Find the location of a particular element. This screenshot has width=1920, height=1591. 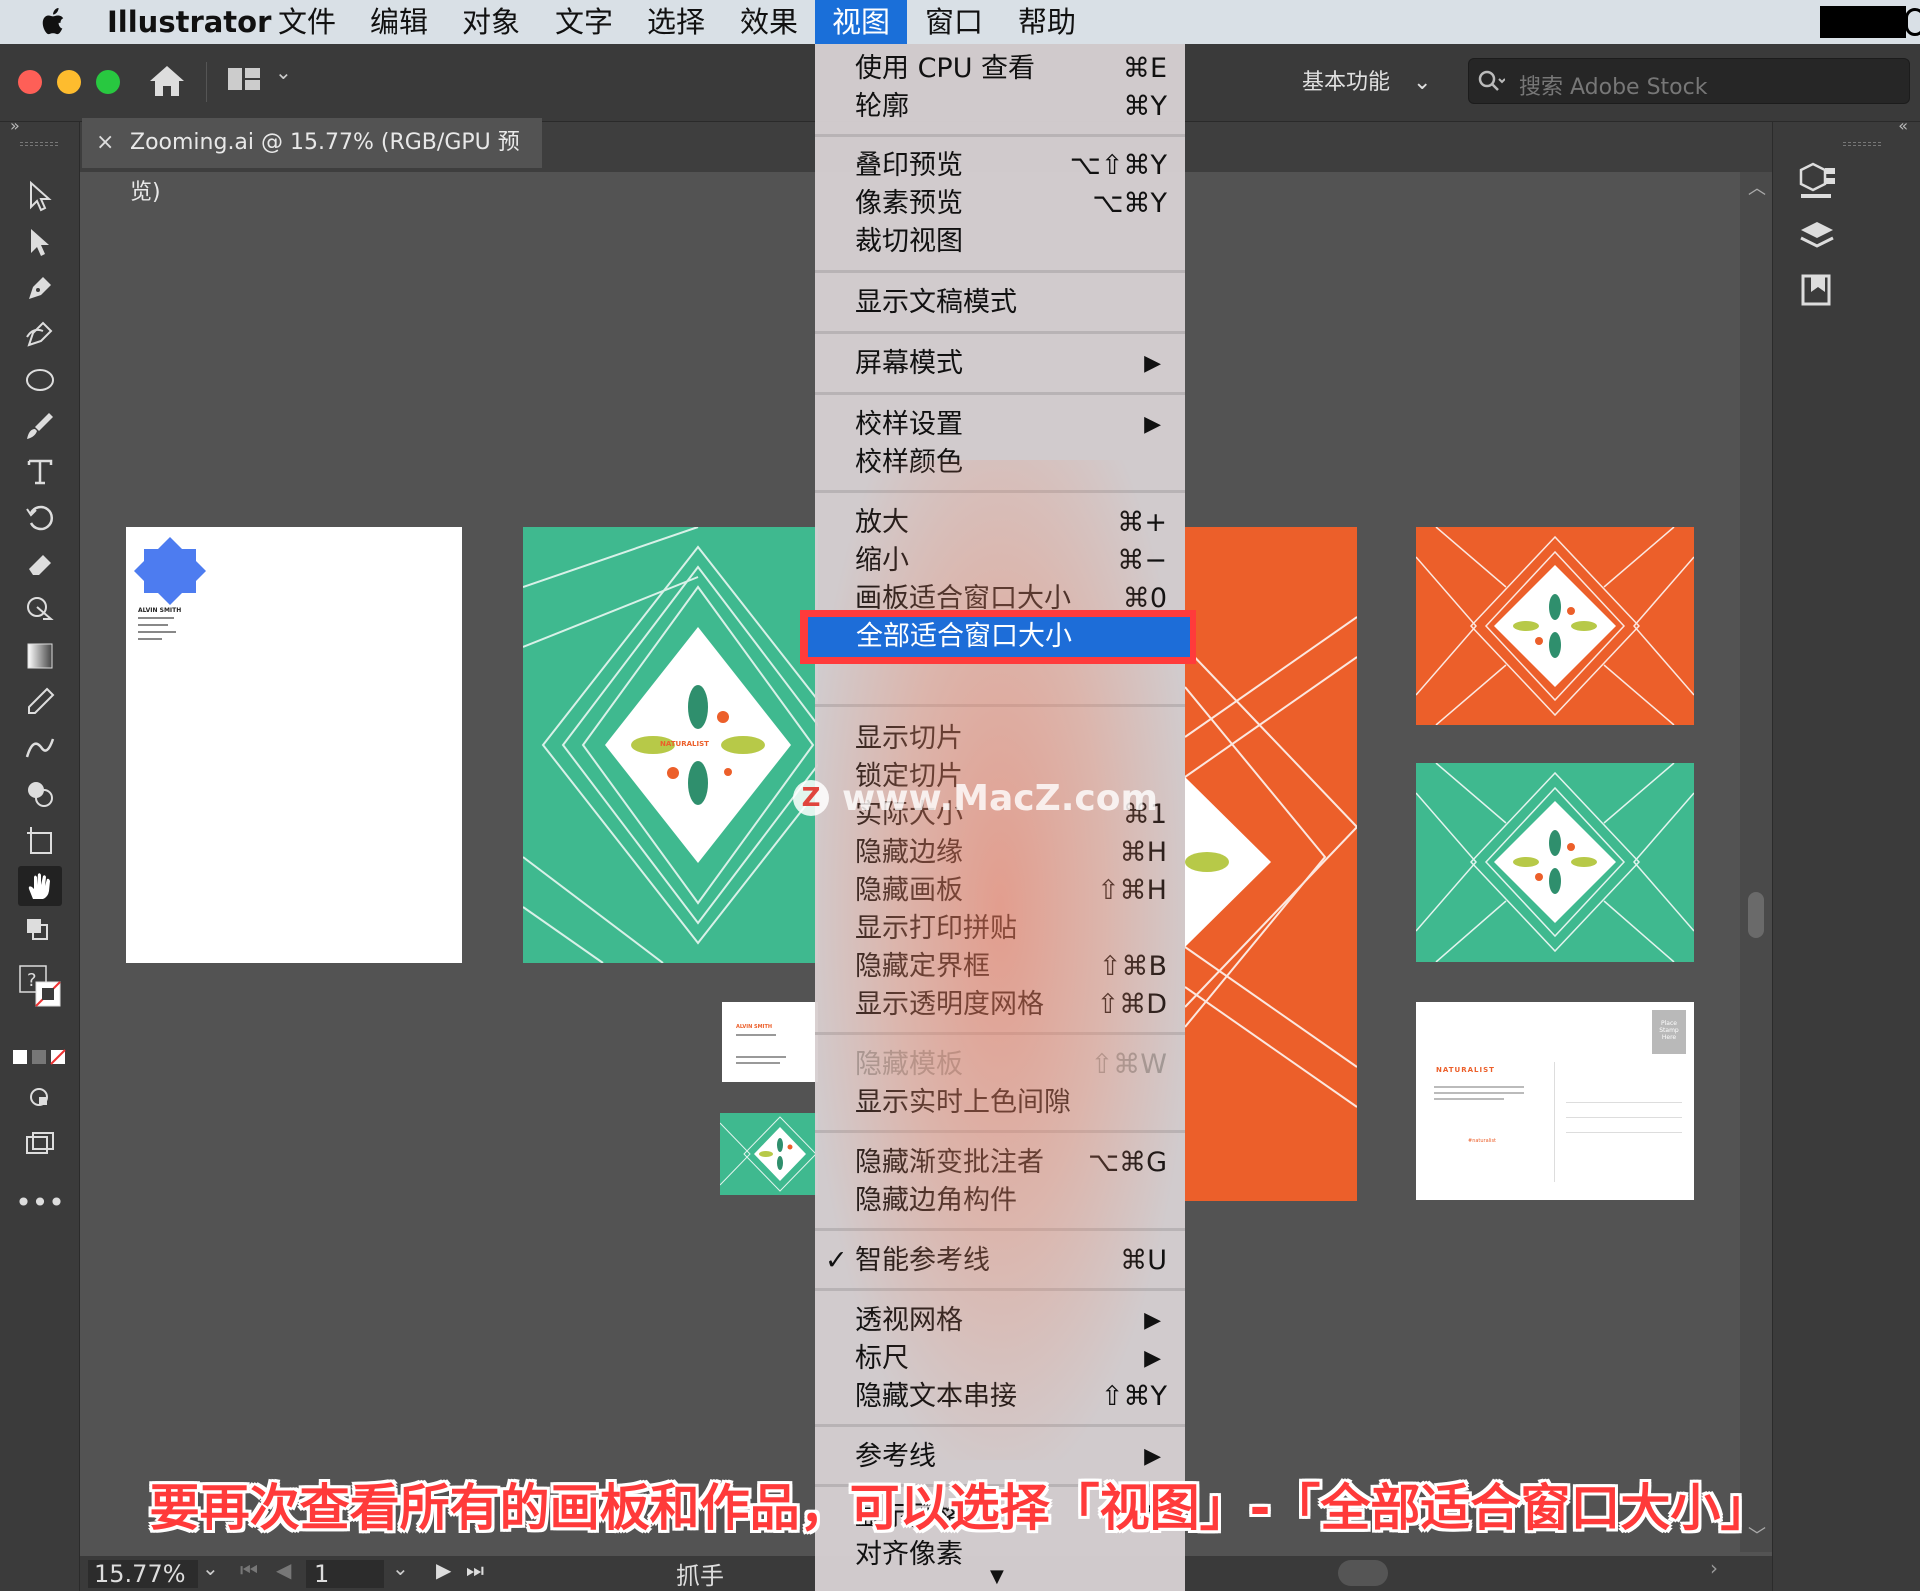

menu-item-screen-mode: 屏幕模式 ▶ is located at coordinates (1000, 364).